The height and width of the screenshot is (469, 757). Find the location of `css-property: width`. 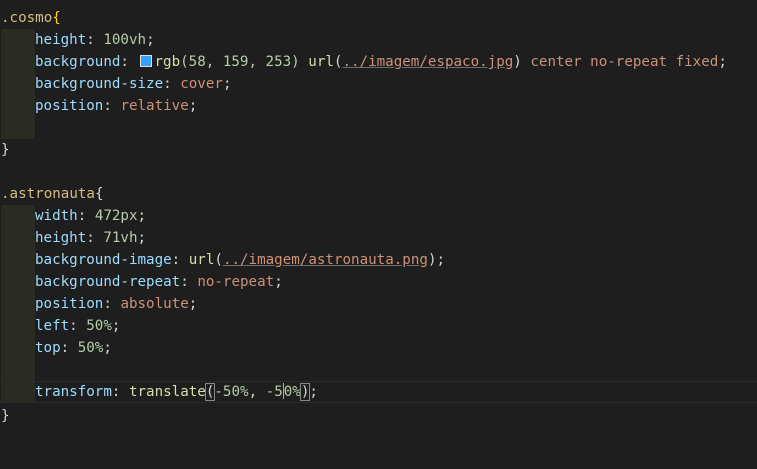

css-property: width is located at coordinates (56, 216).